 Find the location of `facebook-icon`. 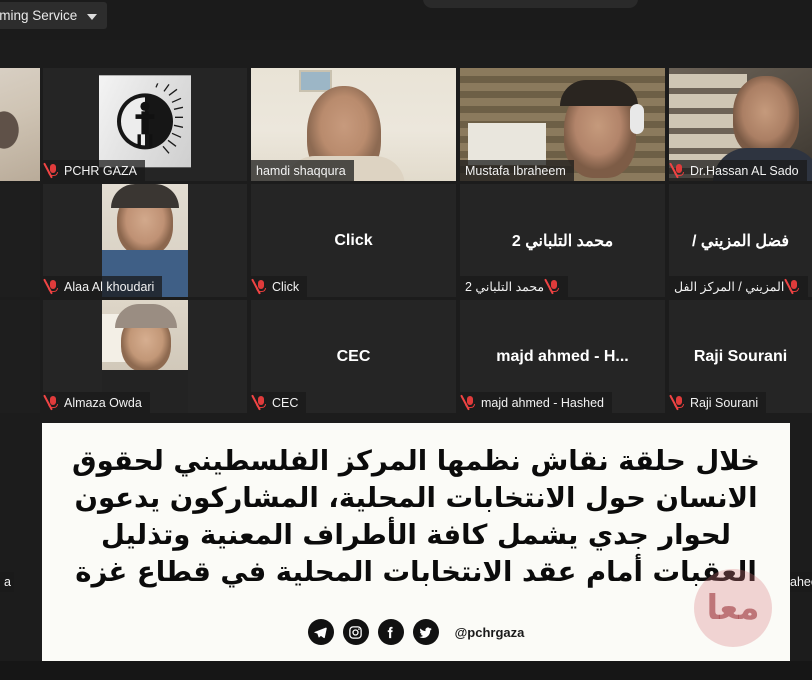

facebook-icon is located at coordinates (390, 632).